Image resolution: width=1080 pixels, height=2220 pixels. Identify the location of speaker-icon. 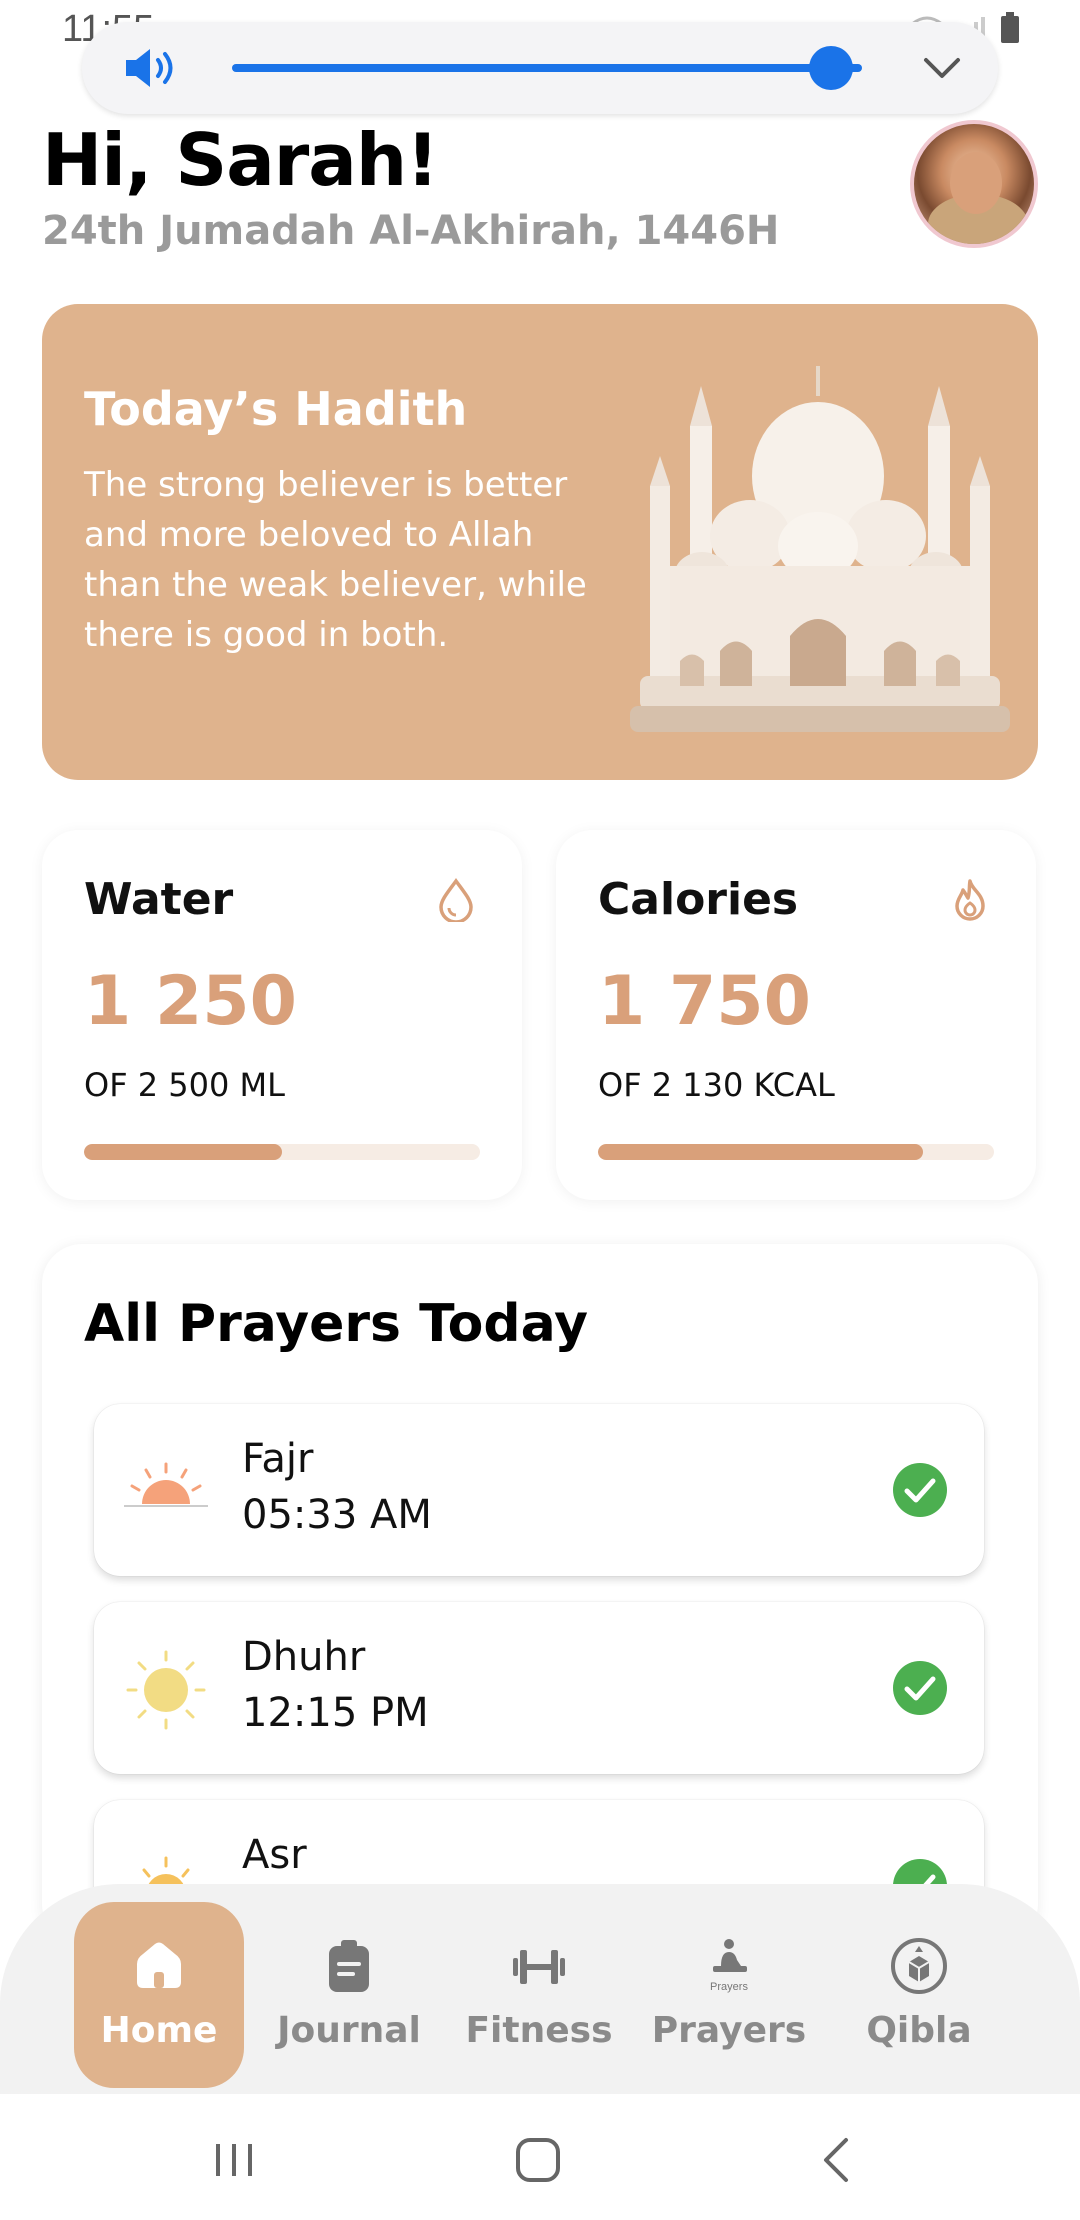
(152, 68).